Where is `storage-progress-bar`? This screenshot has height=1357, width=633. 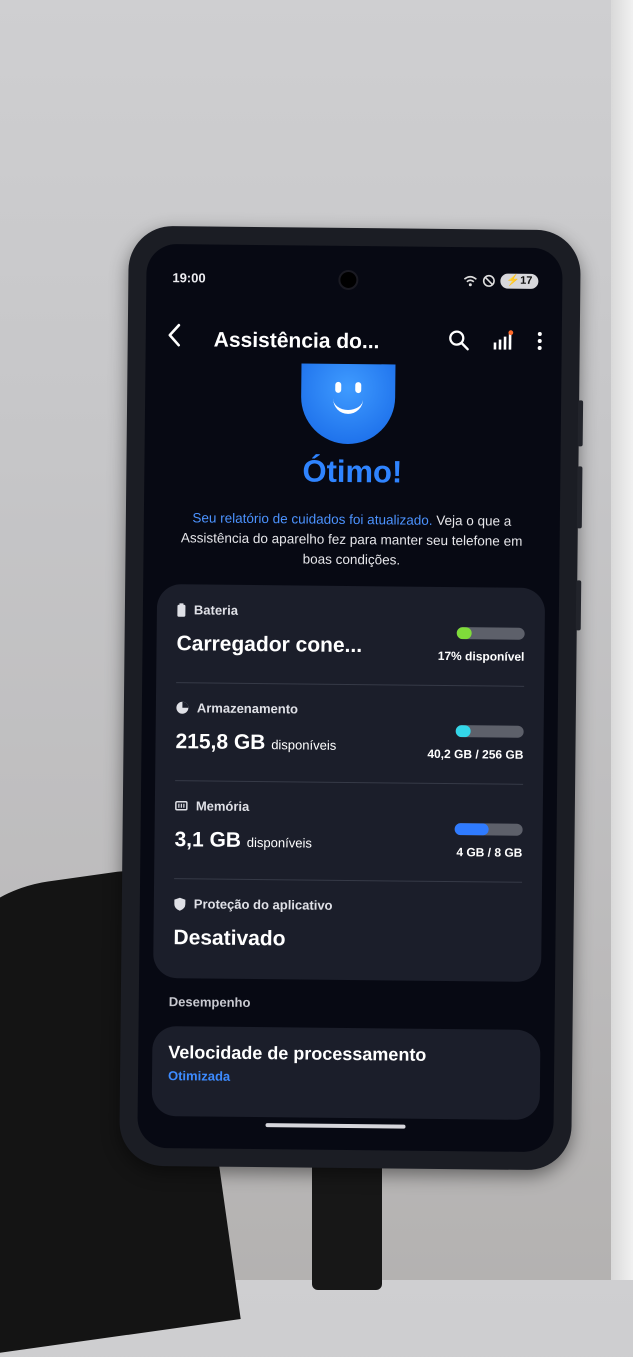 storage-progress-bar is located at coordinates (490, 731).